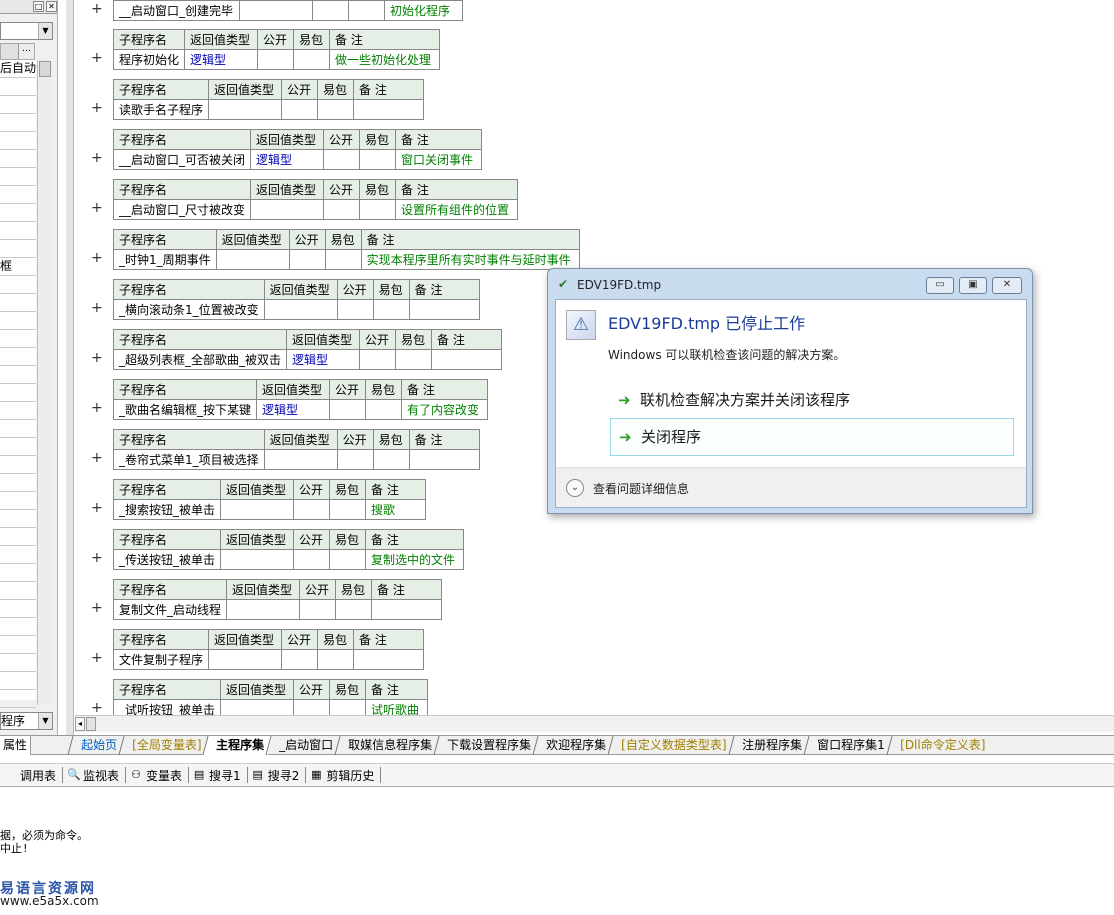 Image resolution: width=1114 pixels, height=915 pixels. I want to click on sub-table: + 子程序名 返回值类型 公开 易包 备 注 复制文件_启动线程, so click(267, 599).